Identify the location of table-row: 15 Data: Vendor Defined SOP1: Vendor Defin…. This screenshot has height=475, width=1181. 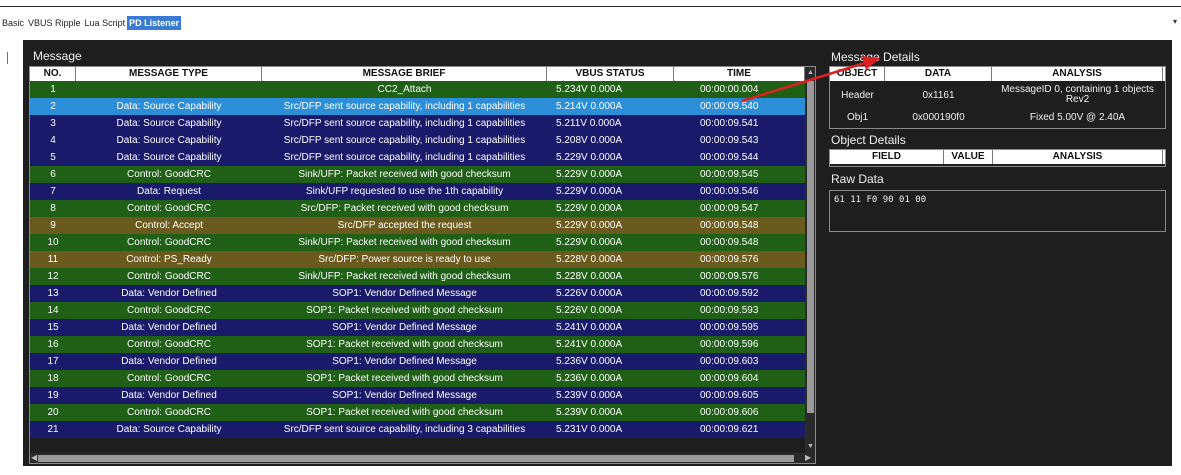
(417, 327).